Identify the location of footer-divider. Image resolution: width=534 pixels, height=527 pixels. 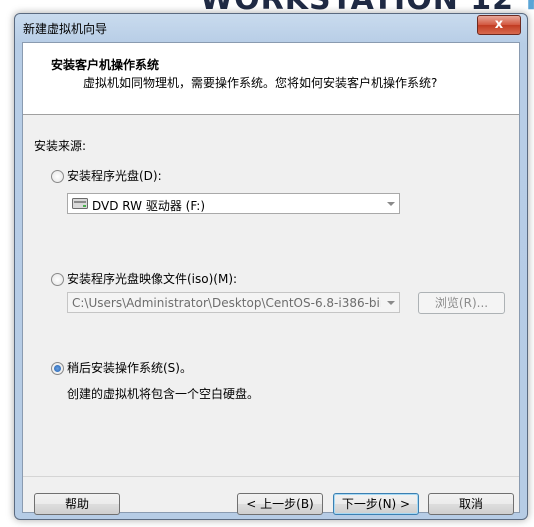
(271, 476).